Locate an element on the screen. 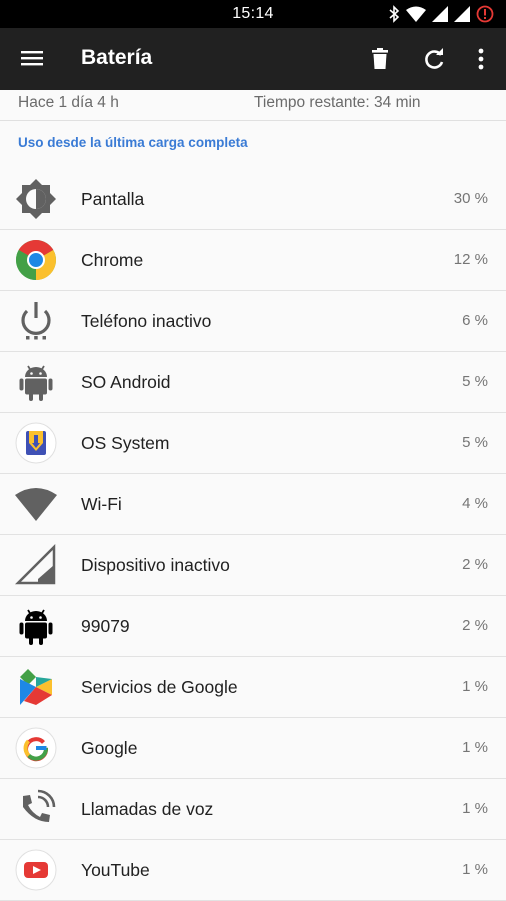 The width and height of the screenshot is (506, 901). alert-icon is located at coordinates (485, 14).